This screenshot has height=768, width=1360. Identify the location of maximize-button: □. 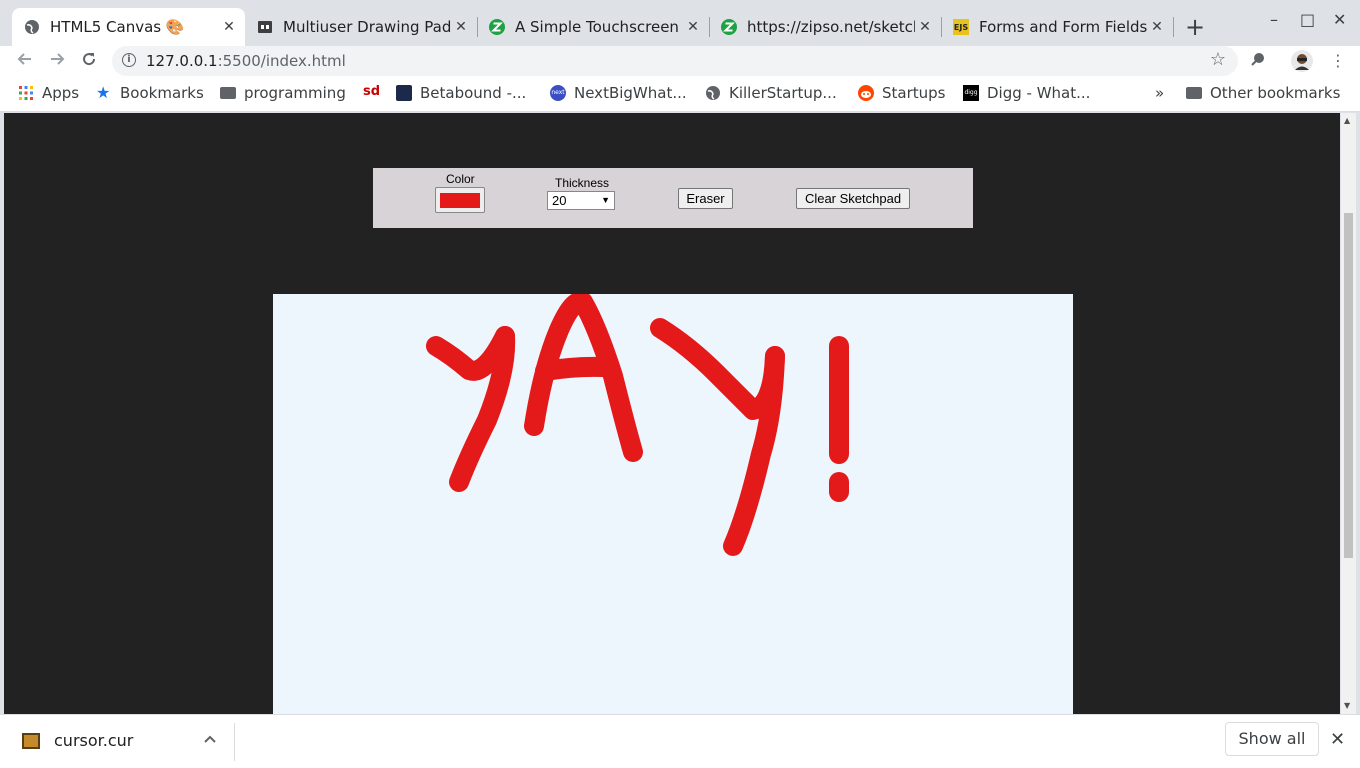
(1307, 19).